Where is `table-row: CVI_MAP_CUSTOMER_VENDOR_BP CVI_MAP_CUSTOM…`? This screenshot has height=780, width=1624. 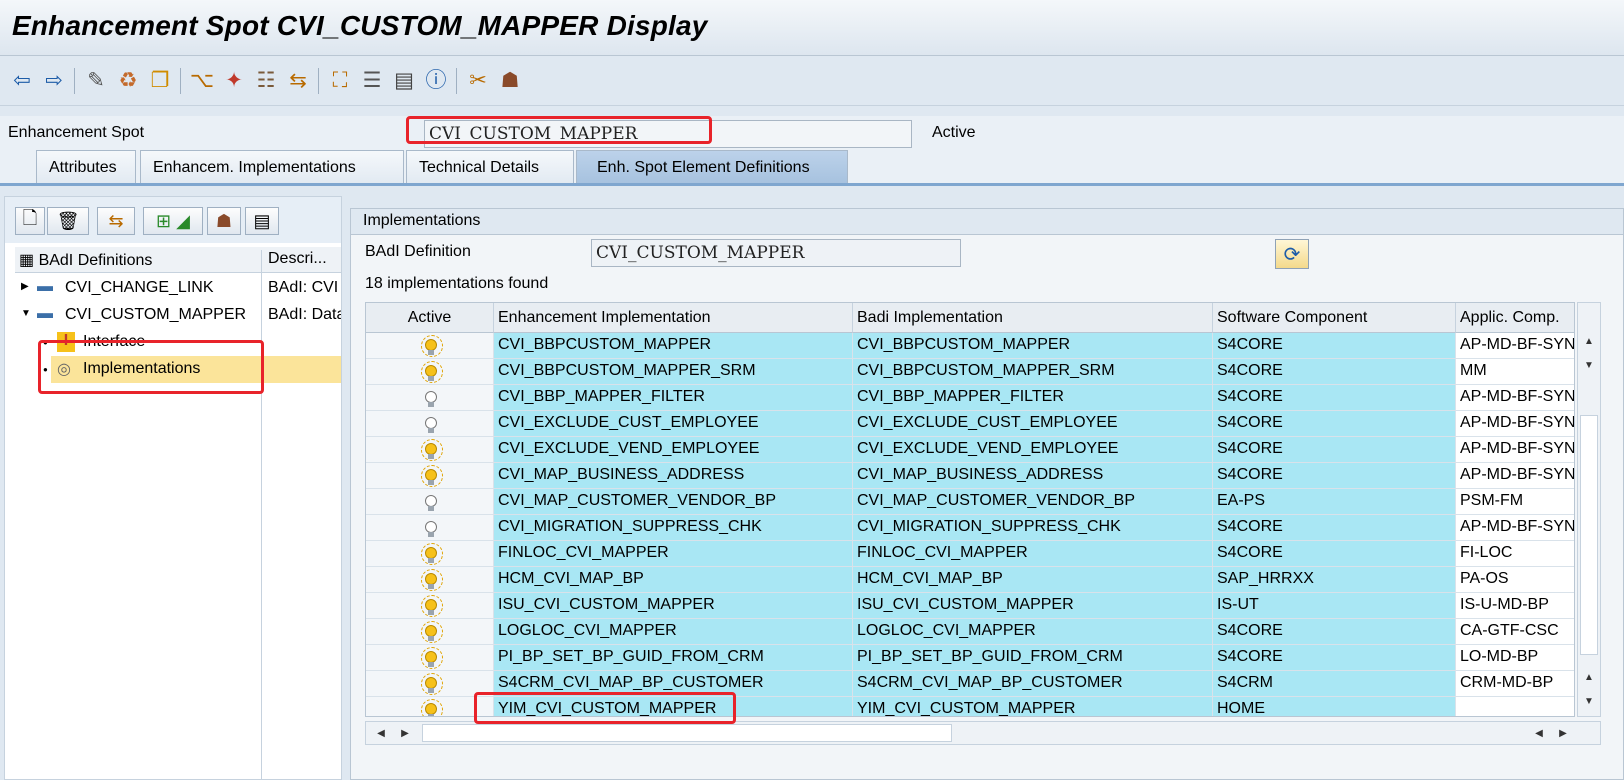 table-row: CVI_MAP_CUSTOMER_VENDOR_BP CVI_MAP_CUSTOM… is located at coordinates (970, 502).